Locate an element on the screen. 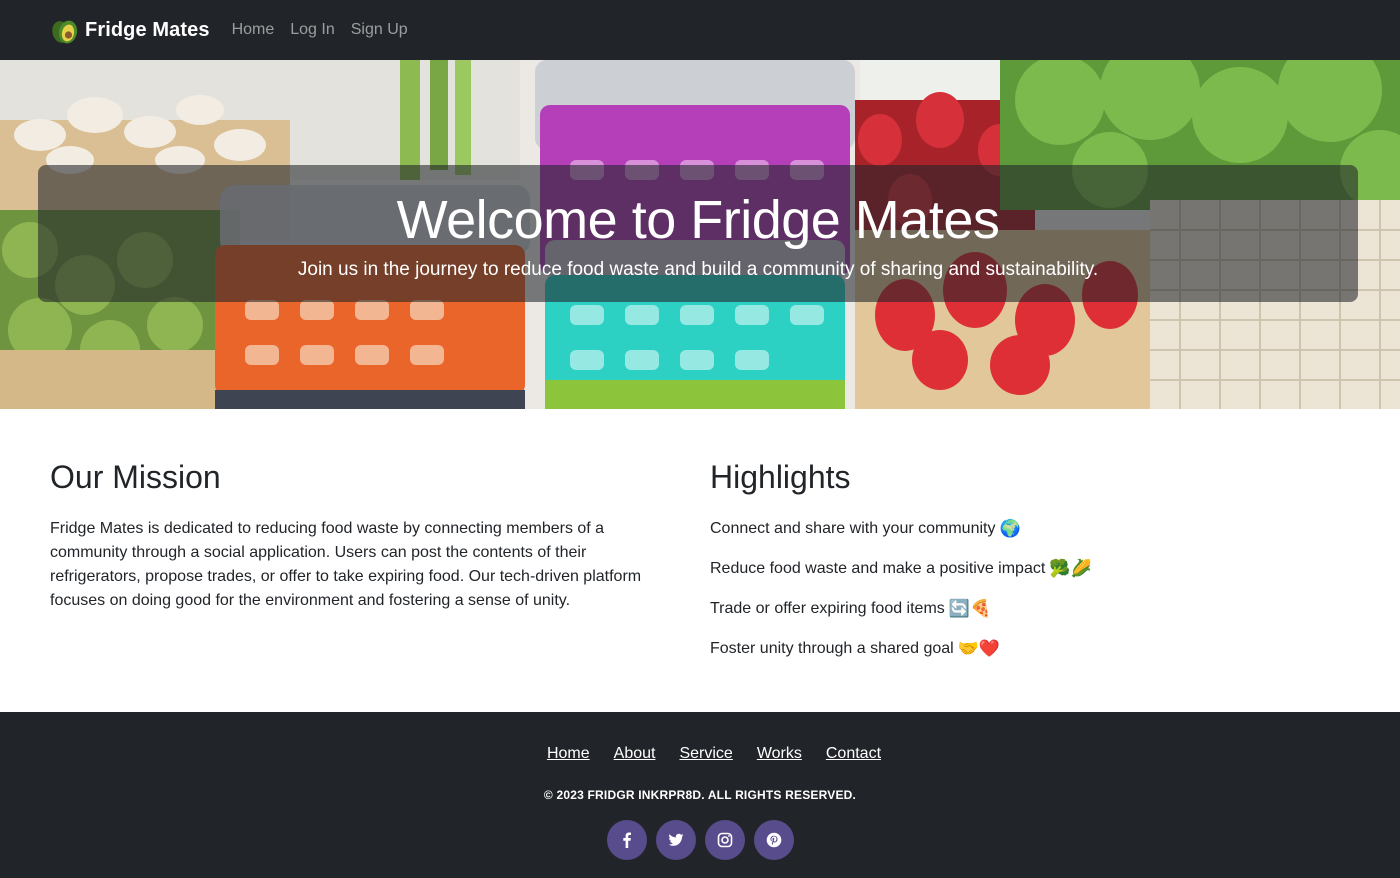  twitter-button is located at coordinates (675, 840).